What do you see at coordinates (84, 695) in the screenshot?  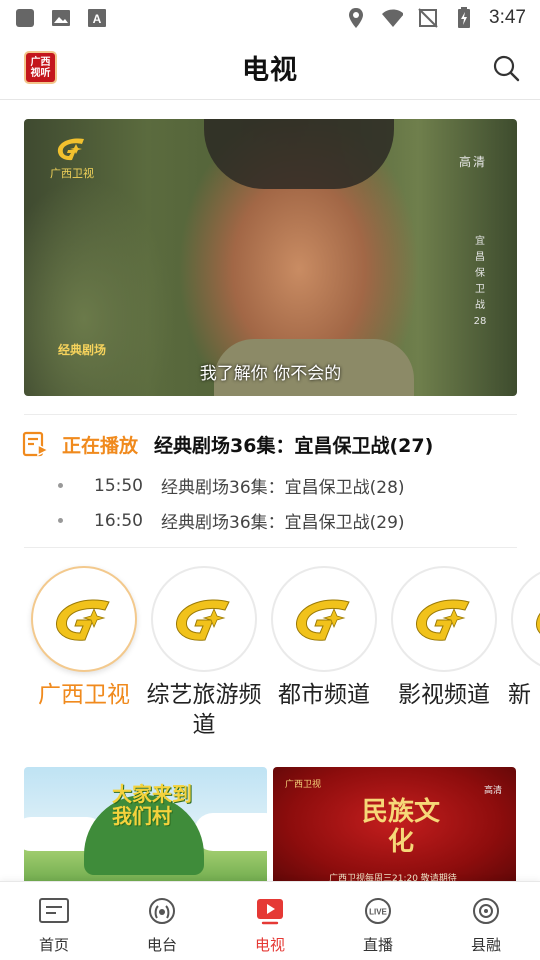 I see `channel-name: 广西卫视` at bounding box center [84, 695].